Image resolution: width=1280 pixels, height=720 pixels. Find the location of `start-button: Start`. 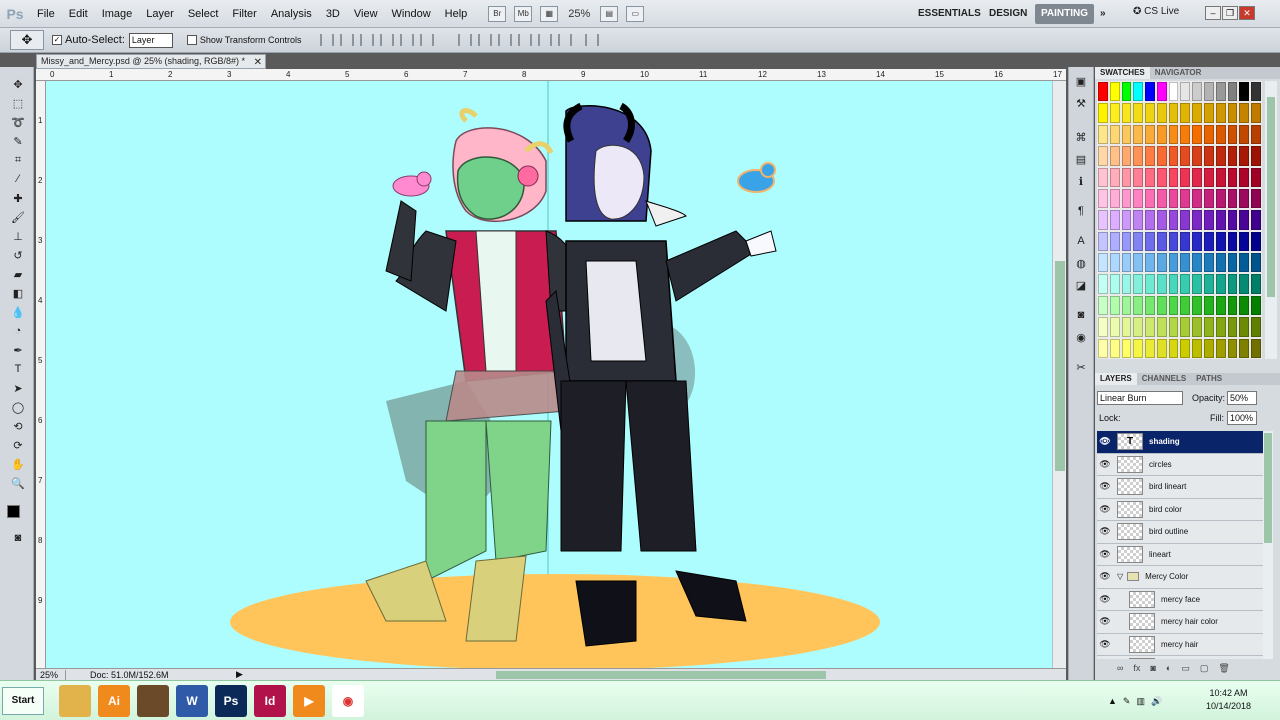

start-button: Start is located at coordinates (23, 700).